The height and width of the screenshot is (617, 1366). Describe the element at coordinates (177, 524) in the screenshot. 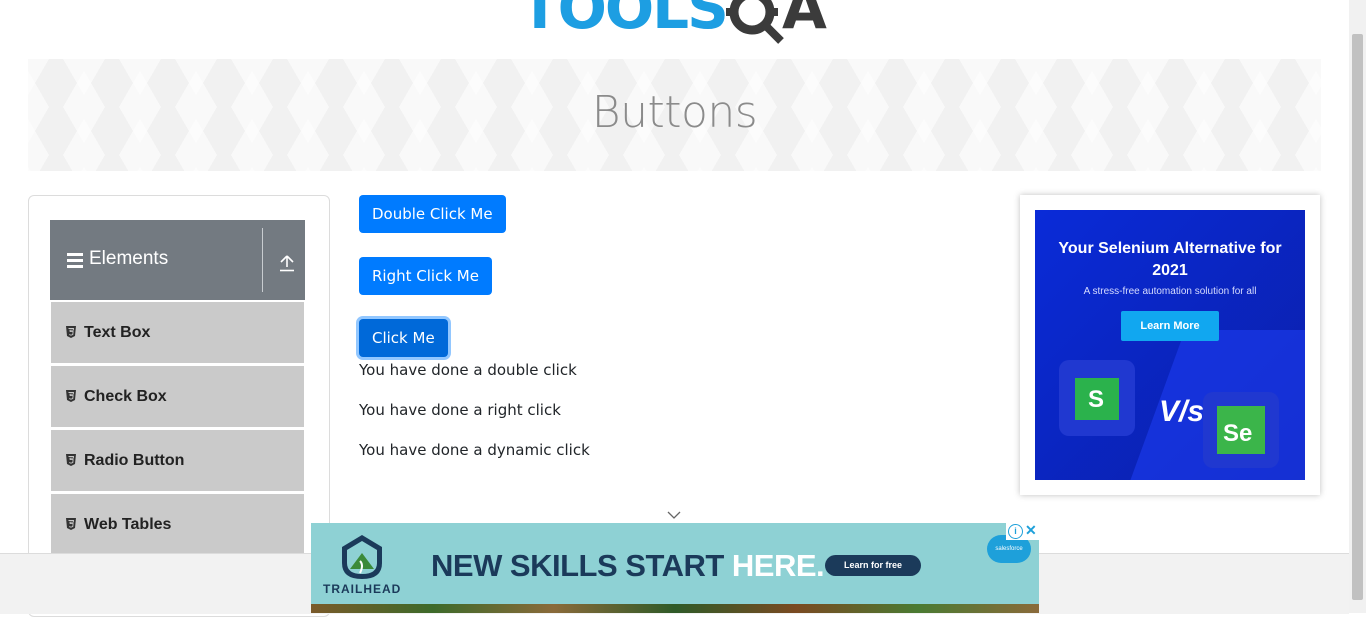

I see `sidebar-item-web-tables: Web Tables` at that location.